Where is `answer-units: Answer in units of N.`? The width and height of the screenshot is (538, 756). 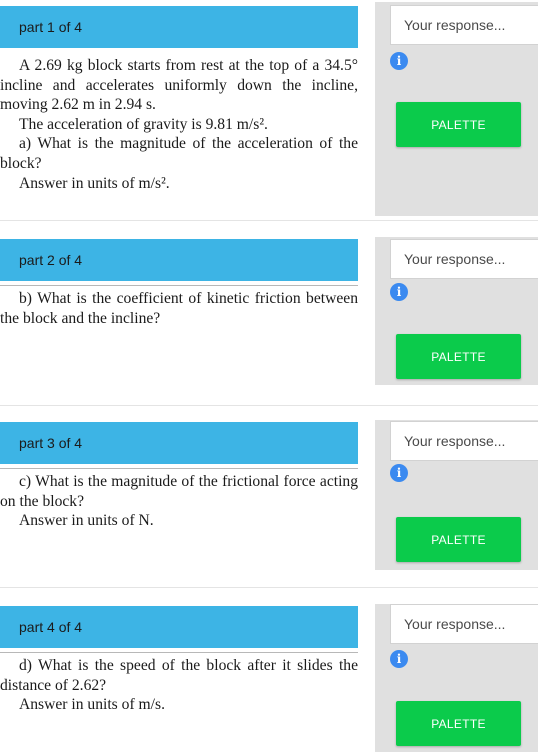 answer-units: Answer in units of N. is located at coordinates (86, 521).